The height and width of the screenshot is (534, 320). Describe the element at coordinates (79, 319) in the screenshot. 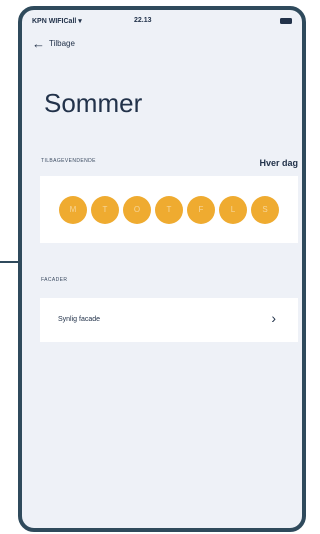

I see `facade-label: Synlig facade` at that location.